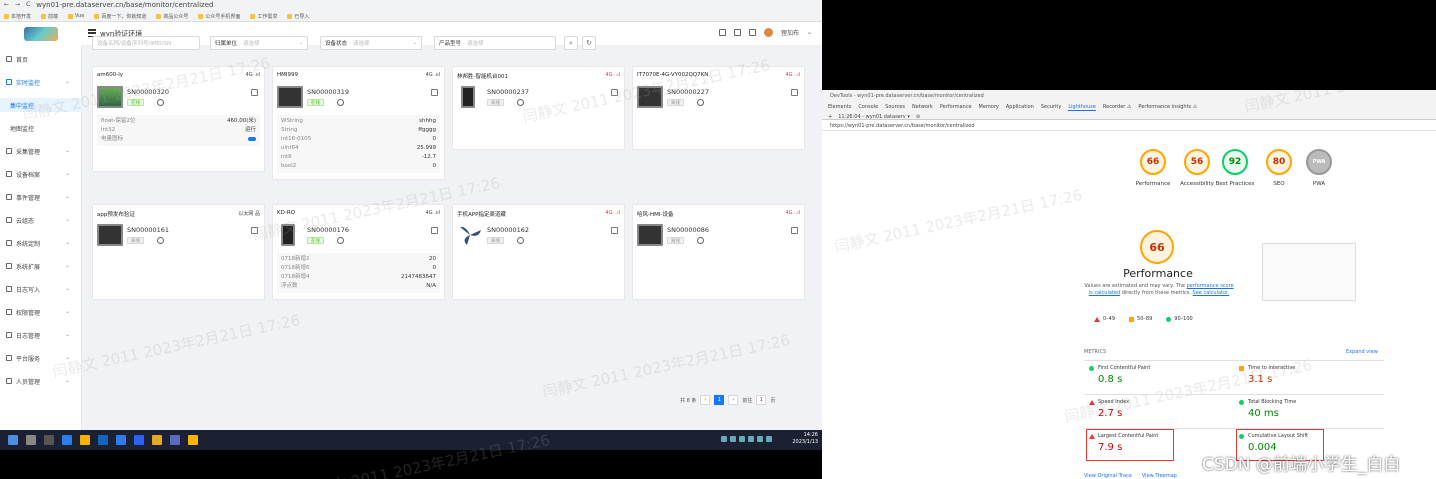 The height and width of the screenshot is (479, 1436). Describe the element at coordinates (17, 16) in the screenshot. I see `bookmark-item: 本地开发` at that location.